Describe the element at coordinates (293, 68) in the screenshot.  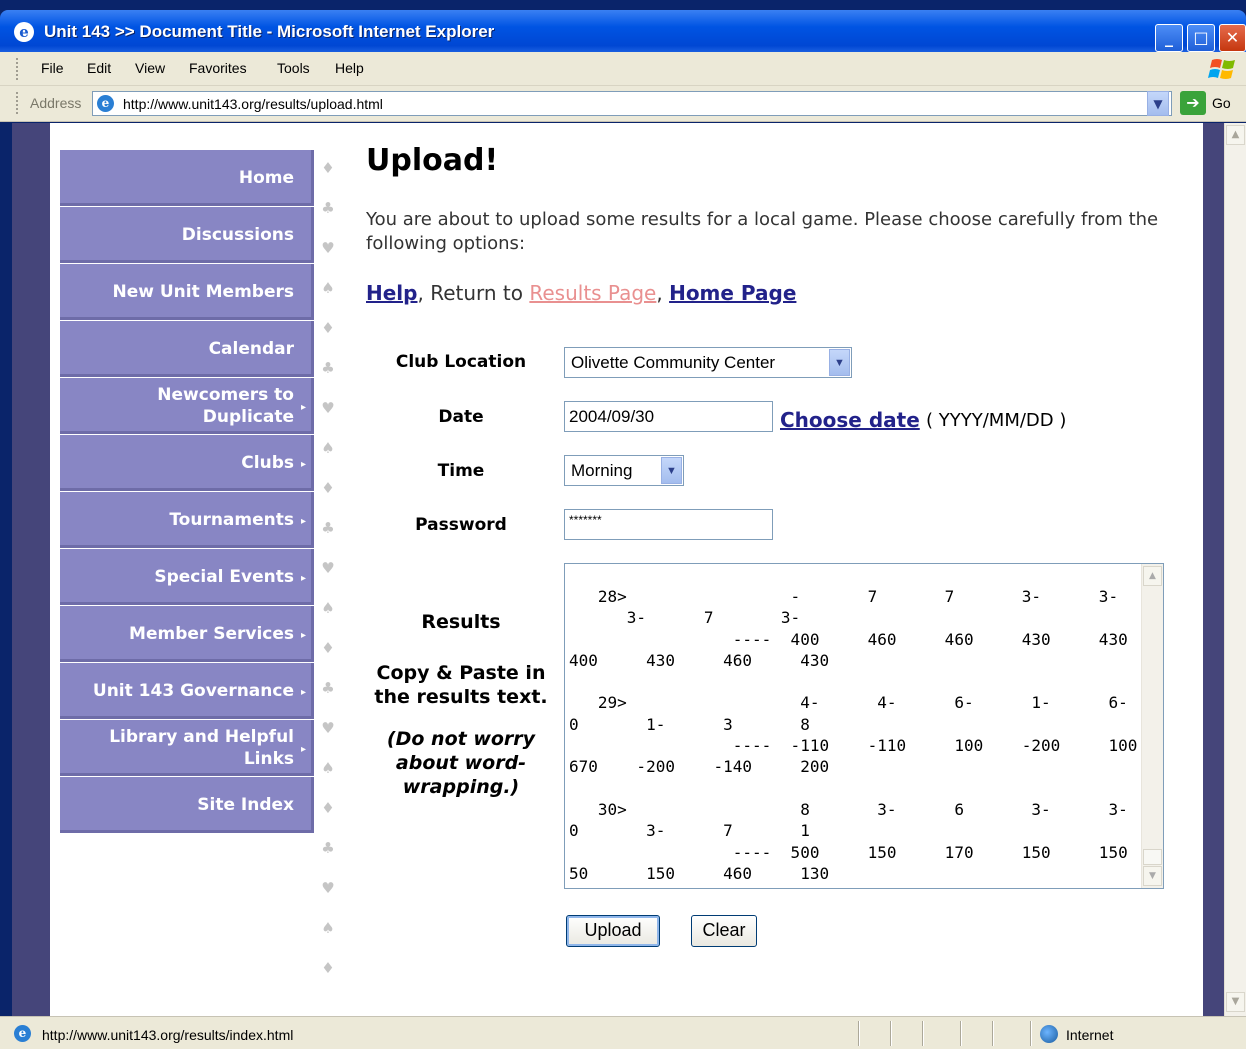
I see `menu-tools: Tools` at that location.